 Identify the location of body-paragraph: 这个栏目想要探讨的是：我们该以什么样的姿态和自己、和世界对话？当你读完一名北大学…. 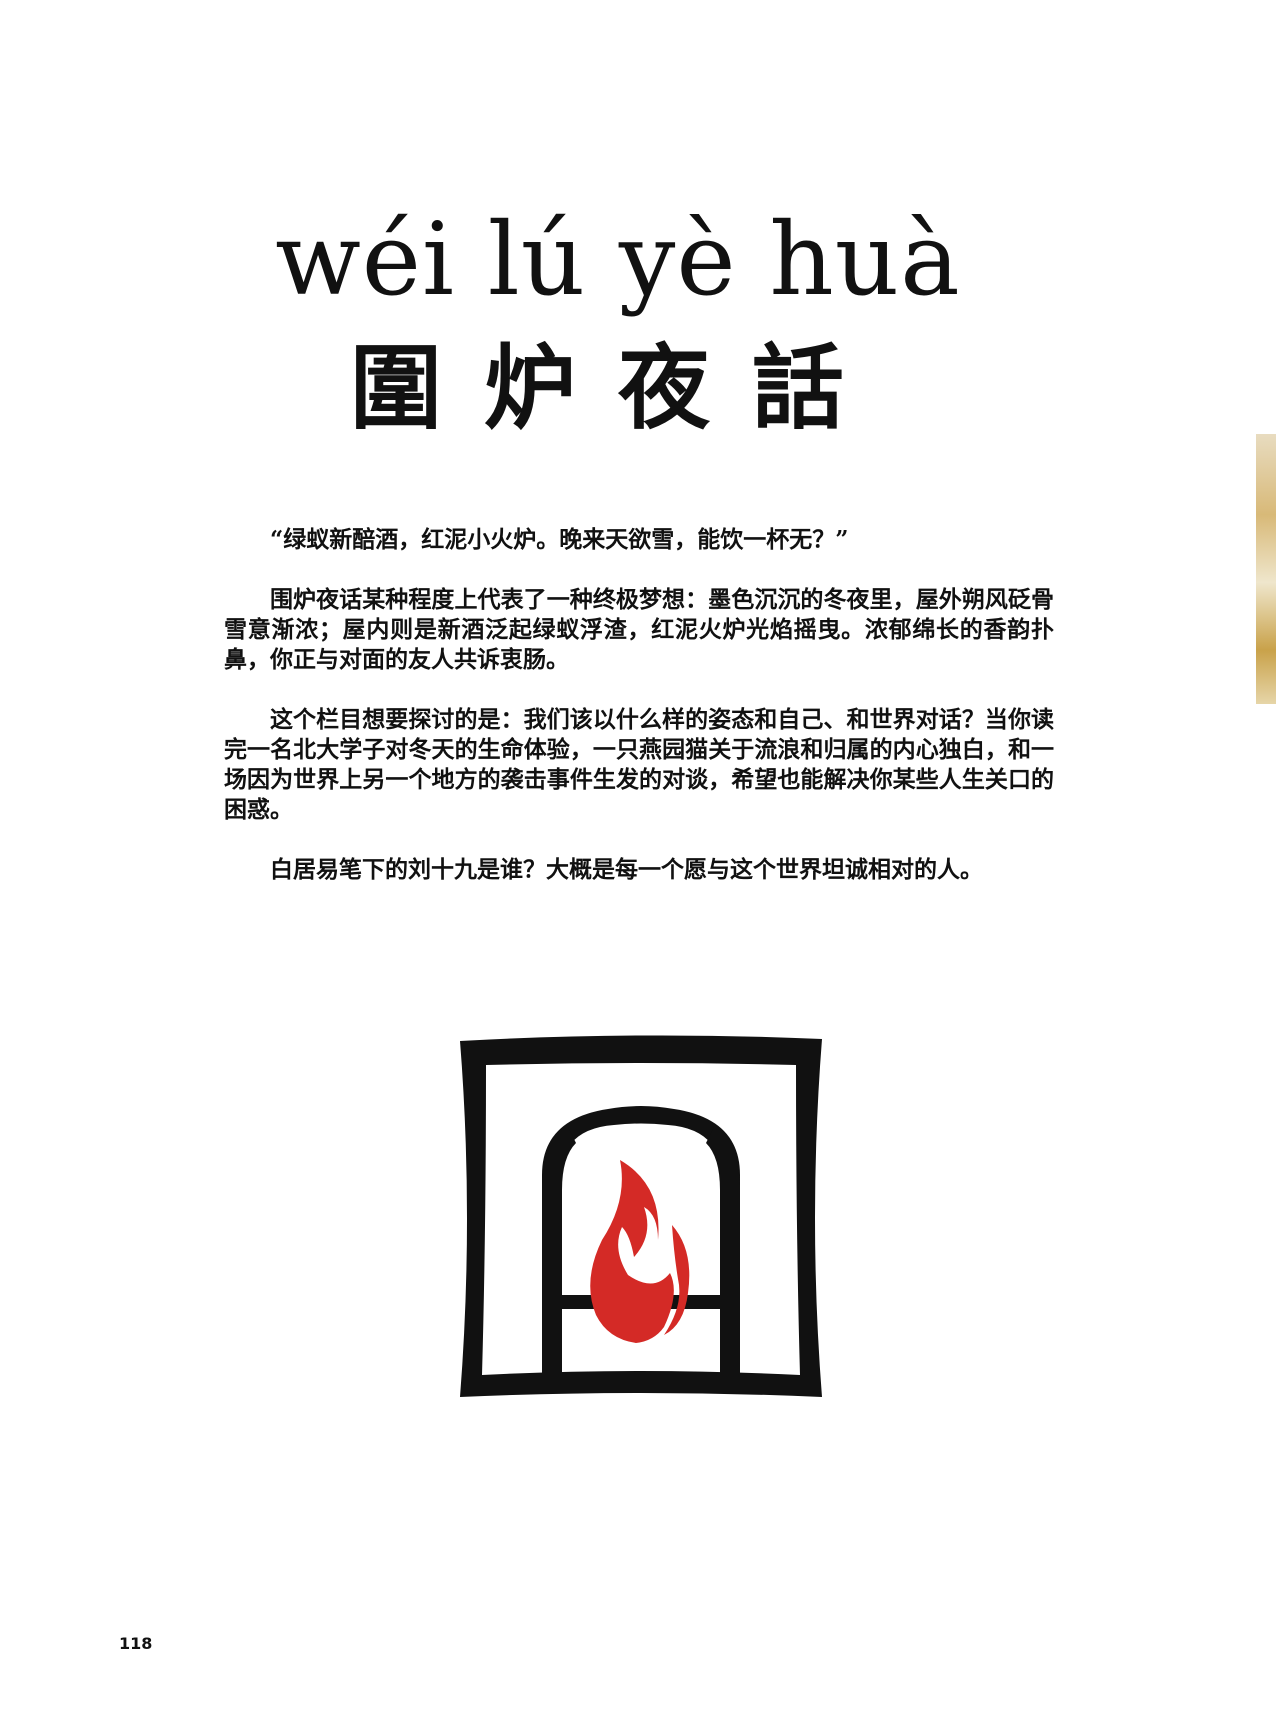
(639, 764).